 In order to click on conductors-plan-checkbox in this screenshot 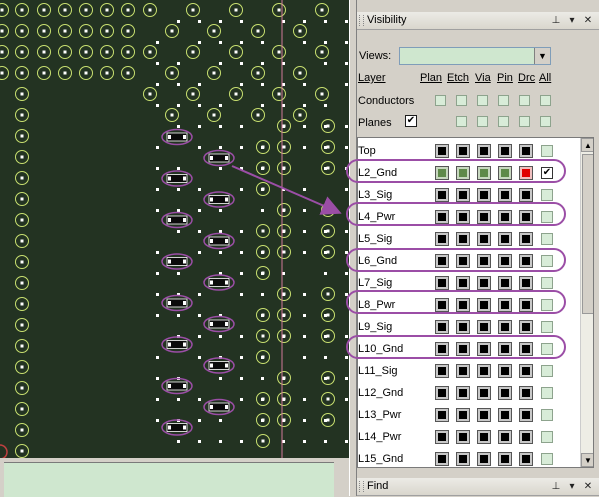, I will do `click(440, 100)`.